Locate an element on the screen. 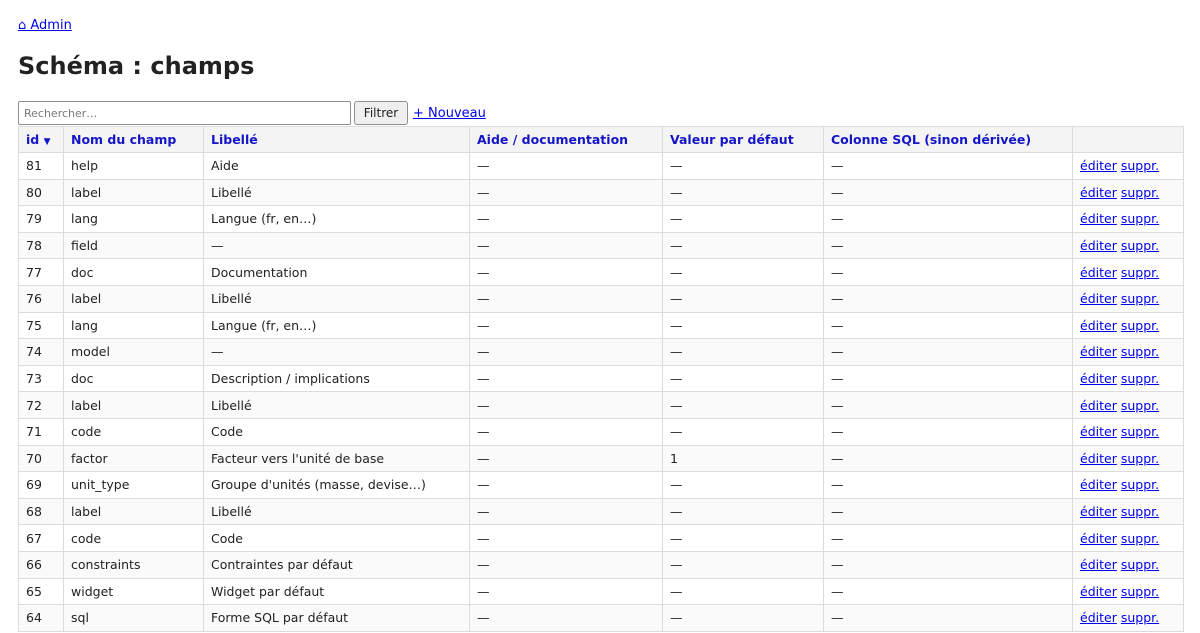 This screenshot has height=633, width=1200. cell-name: help is located at coordinates (133, 166).